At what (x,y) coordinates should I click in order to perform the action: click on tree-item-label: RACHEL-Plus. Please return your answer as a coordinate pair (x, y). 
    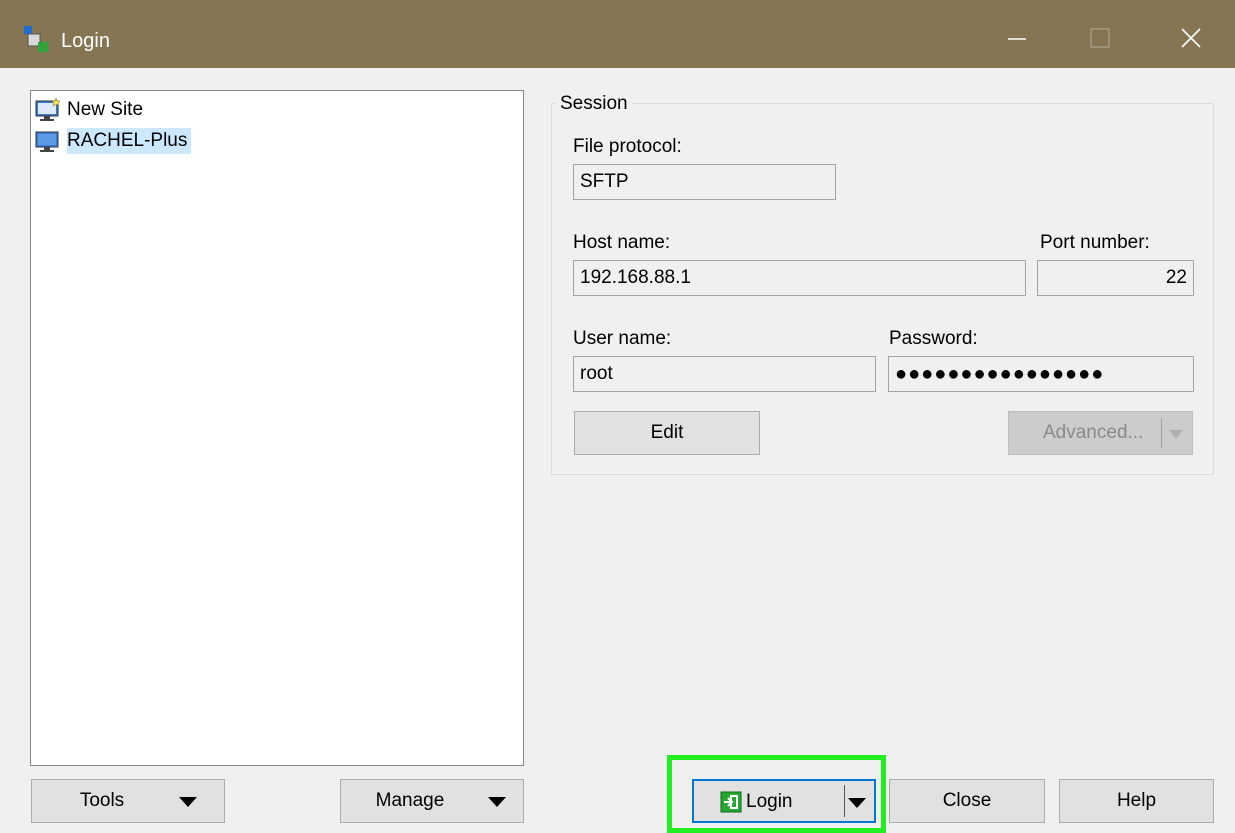
    Looking at the image, I should click on (129, 141).